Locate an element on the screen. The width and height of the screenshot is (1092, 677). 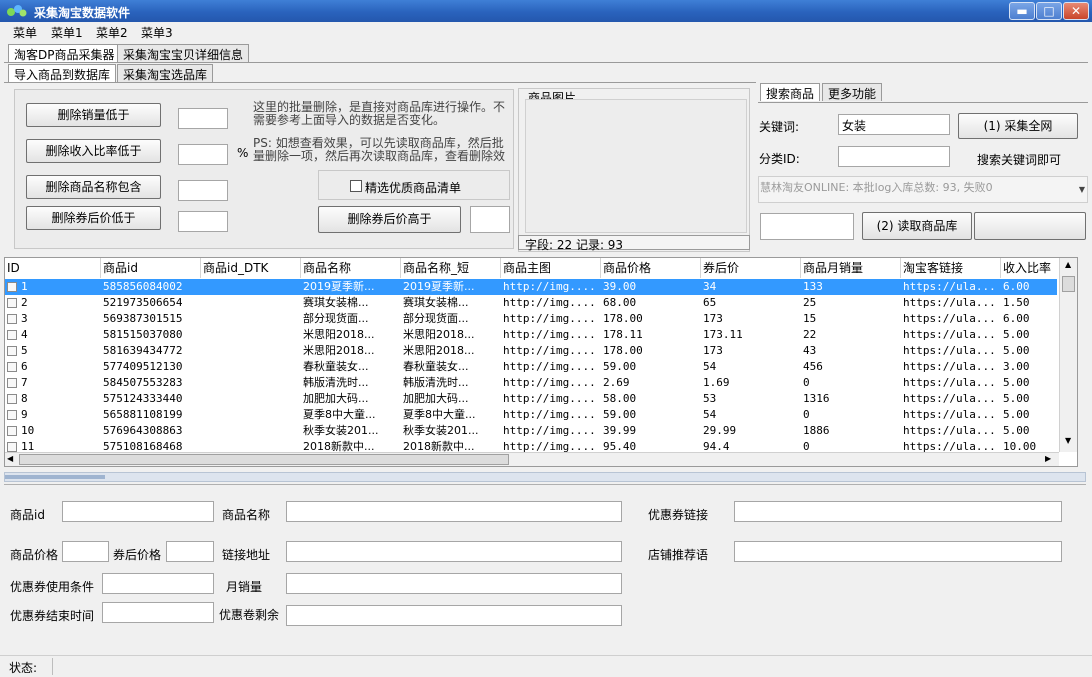
tab-dp-collector: 淘客DP商品采集器 is located at coordinates (64, 53).